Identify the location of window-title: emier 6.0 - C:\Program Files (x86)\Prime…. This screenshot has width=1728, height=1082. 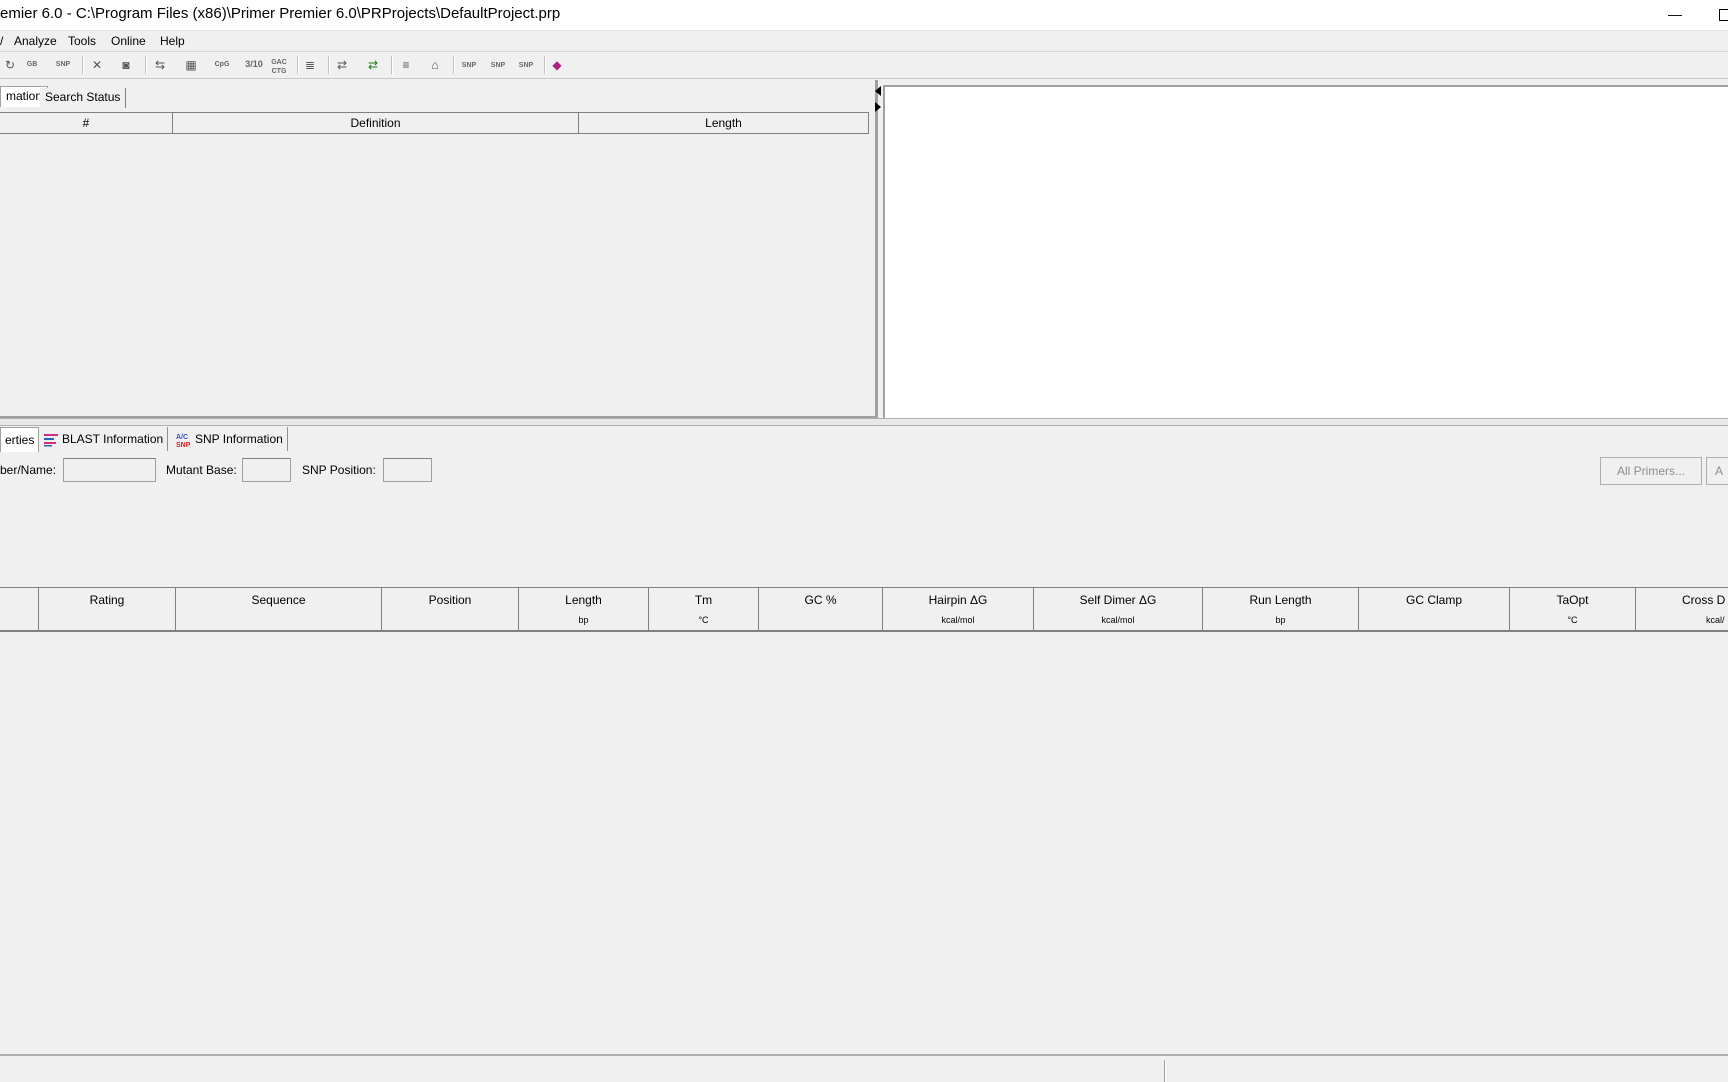
(280, 13).